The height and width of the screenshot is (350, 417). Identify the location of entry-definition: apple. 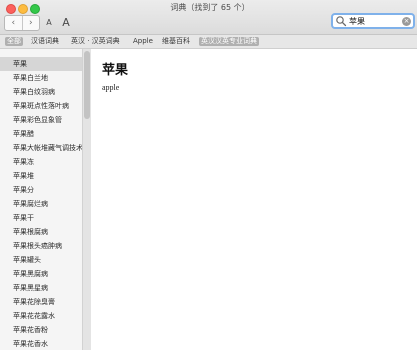
(111, 87).